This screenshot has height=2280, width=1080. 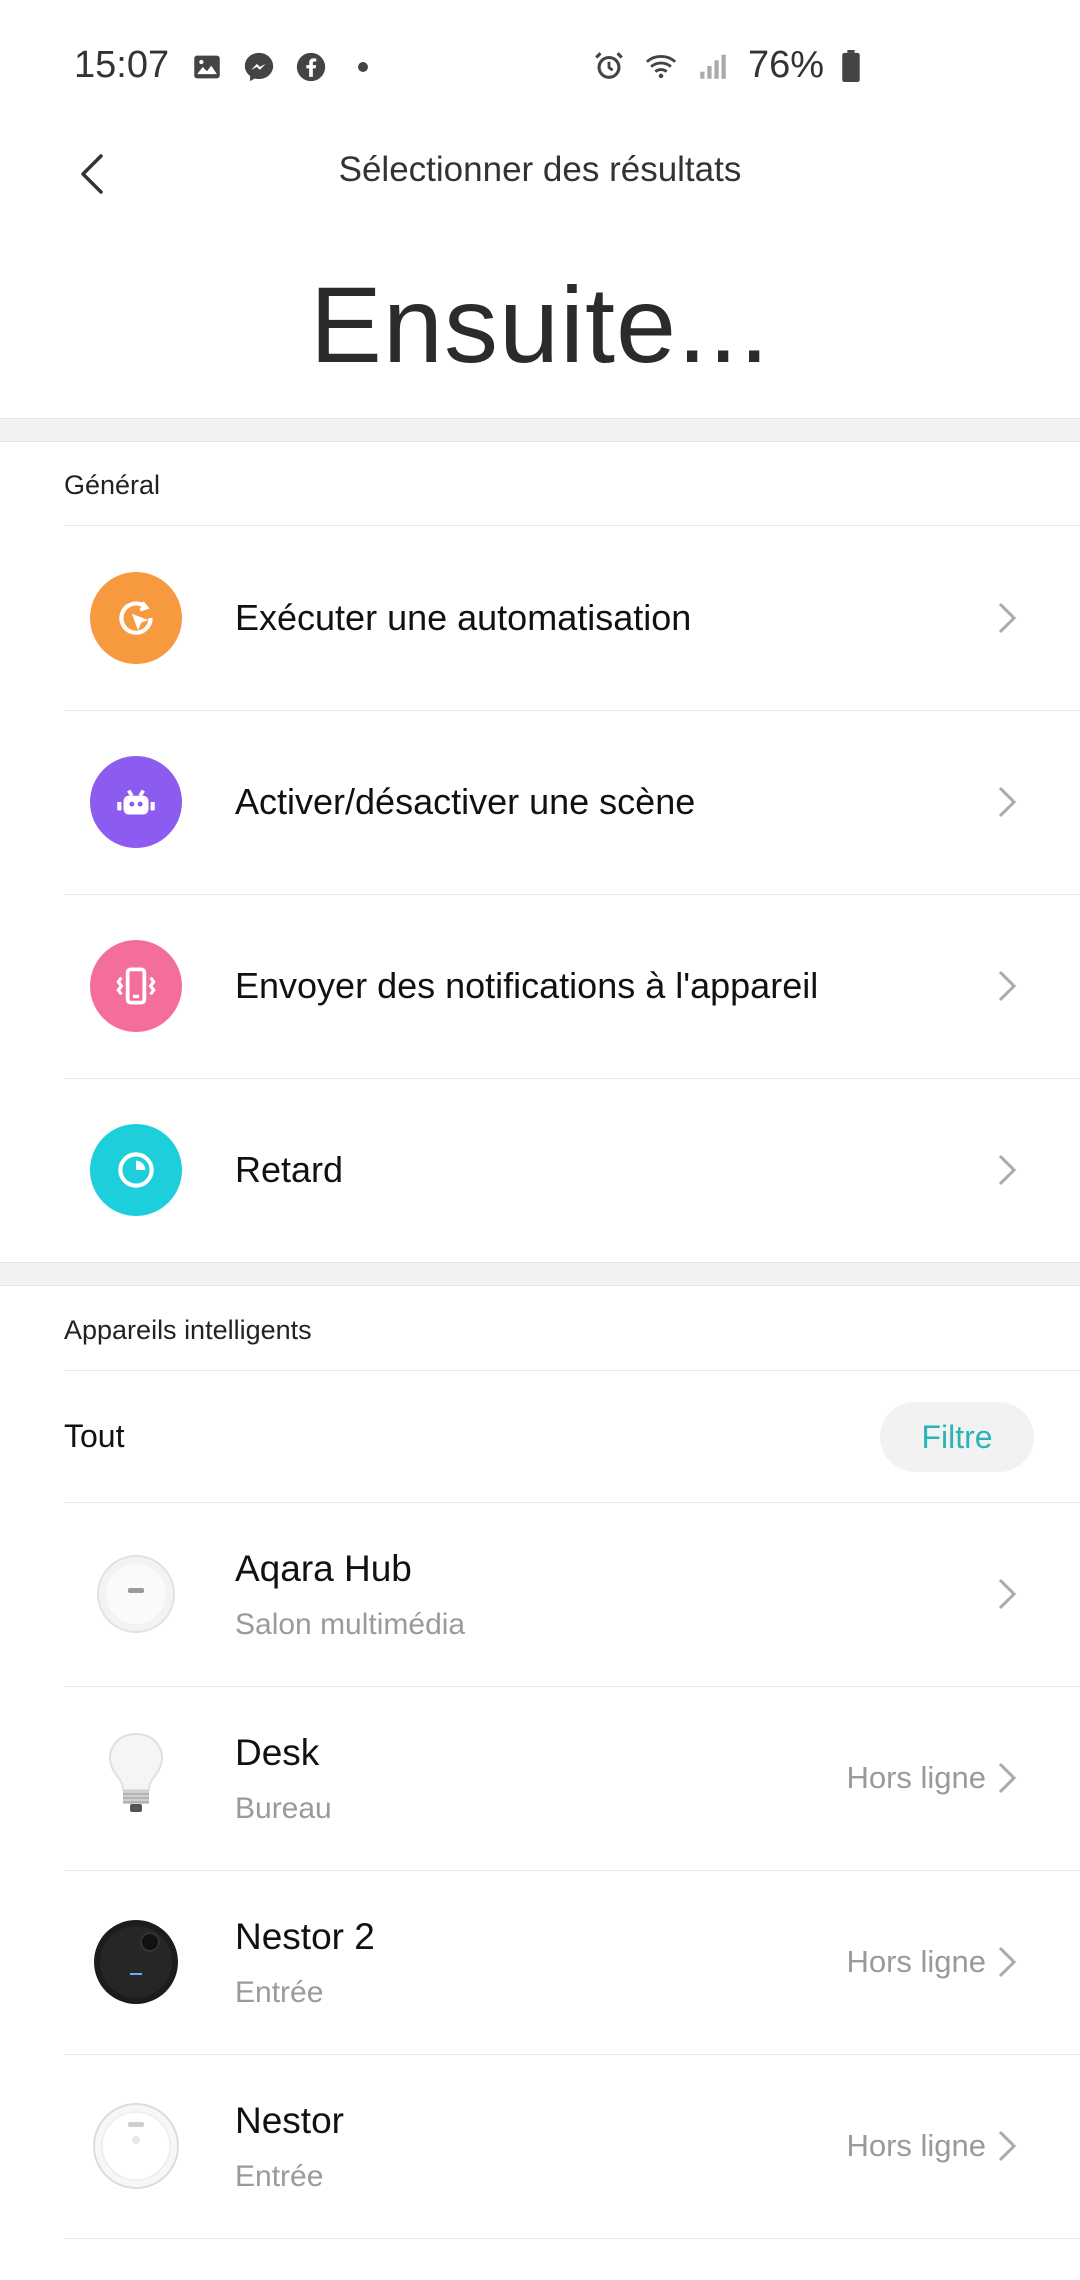 What do you see at coordinates (661, 66) in the screenshot?
I see `wifi-icon` at bounding box center [661, 66].